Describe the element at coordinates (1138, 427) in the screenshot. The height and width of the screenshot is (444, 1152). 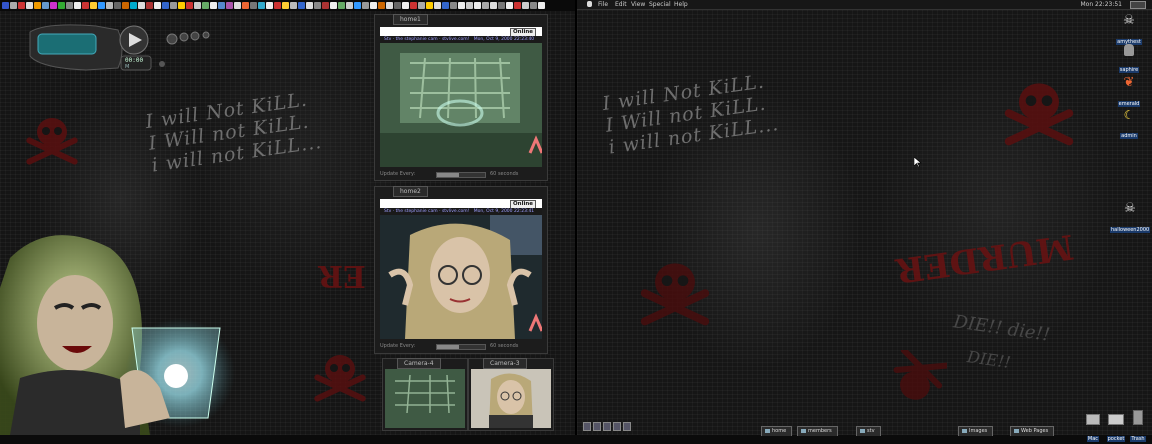
I see `desktop-icon-trash: Trash` at that location.